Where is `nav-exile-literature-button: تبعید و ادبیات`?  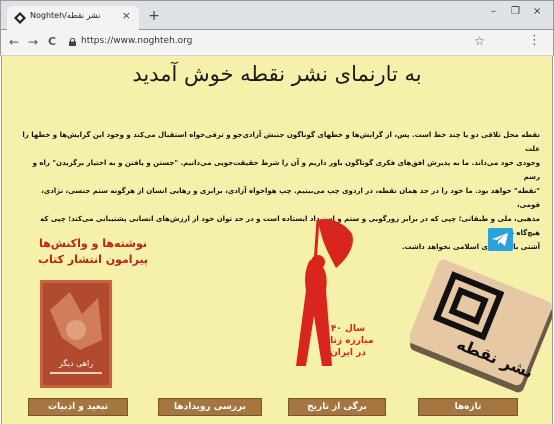
nav-exile-literature-button: تبعید و ادبیات is located at coordinates (78, 407).